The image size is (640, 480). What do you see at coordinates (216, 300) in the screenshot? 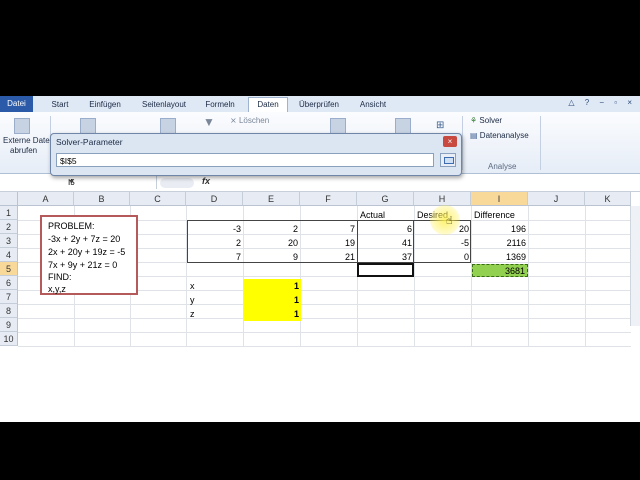
I see `var-label: y` at bounding box center [216, 300].